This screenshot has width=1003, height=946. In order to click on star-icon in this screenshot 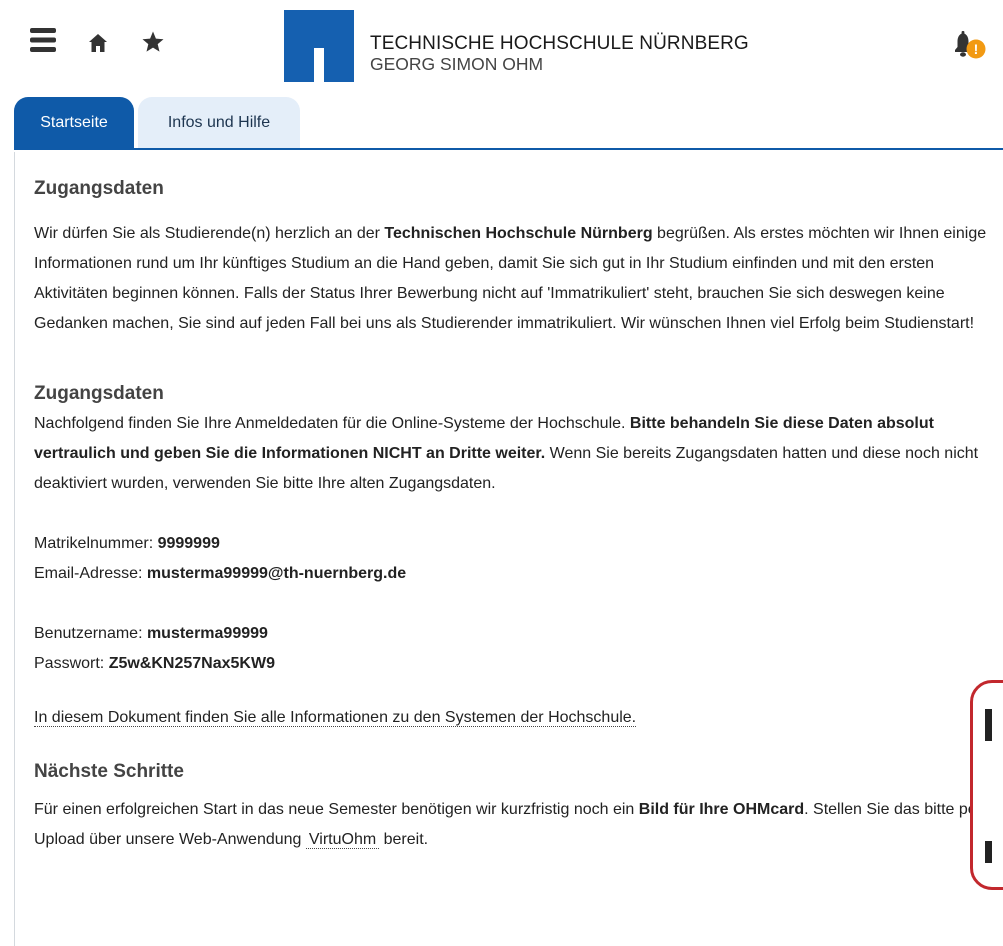, I will do `click(153, 42)`.